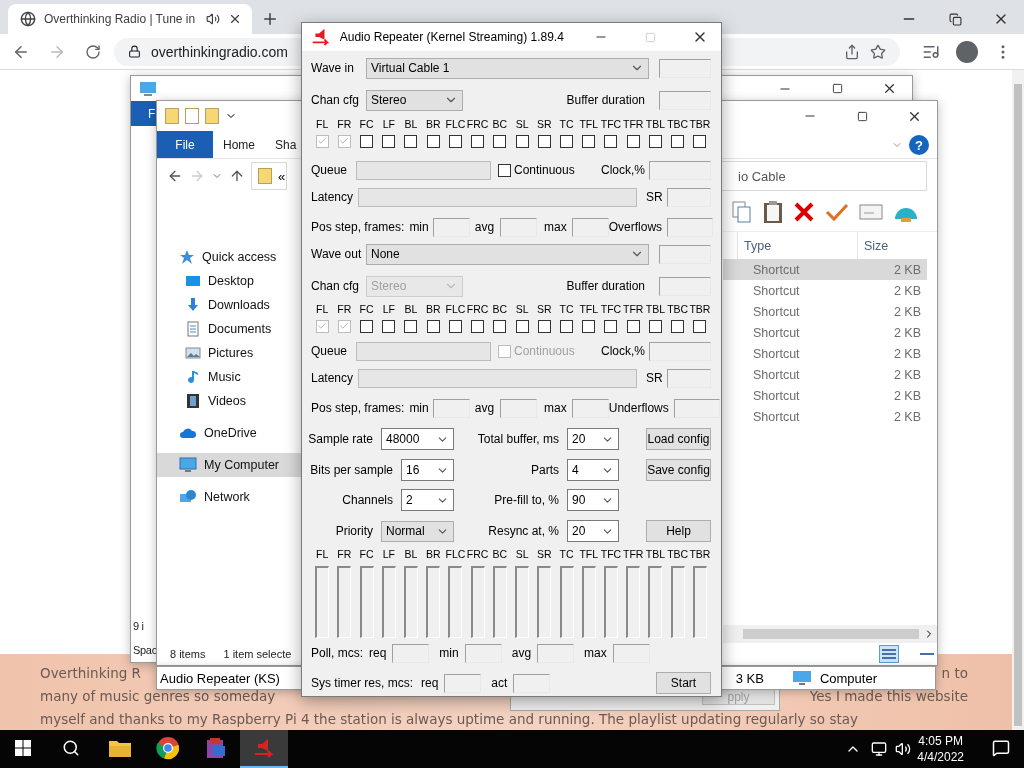 Image resolution: width=1024 pixels, height=768 pixels. I want to click on meter-label: SL, so click(522, 554).